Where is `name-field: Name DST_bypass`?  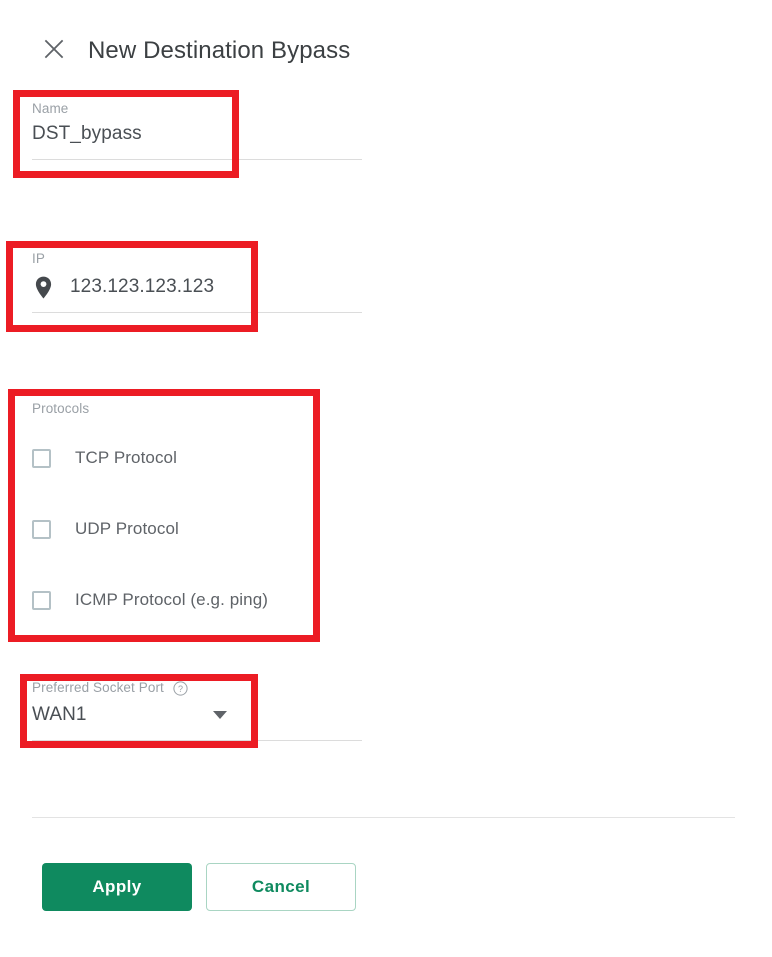
name-field: Name DST_bypass is located at coordinates (197, 130).